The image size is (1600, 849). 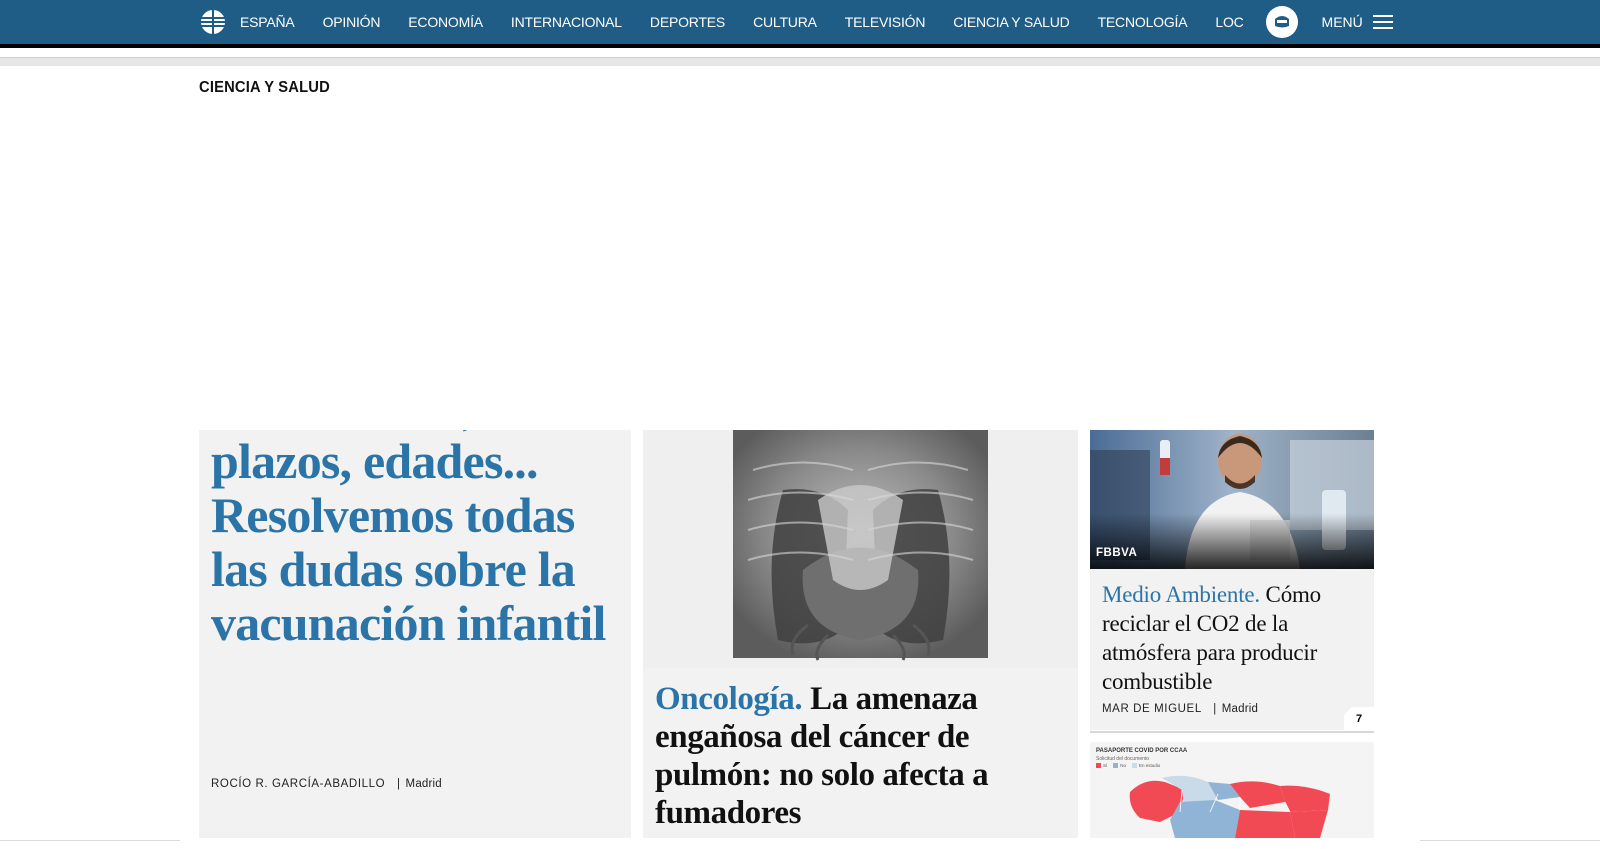 I want to click on footer-rule-right, so click(x=1510, y=840).